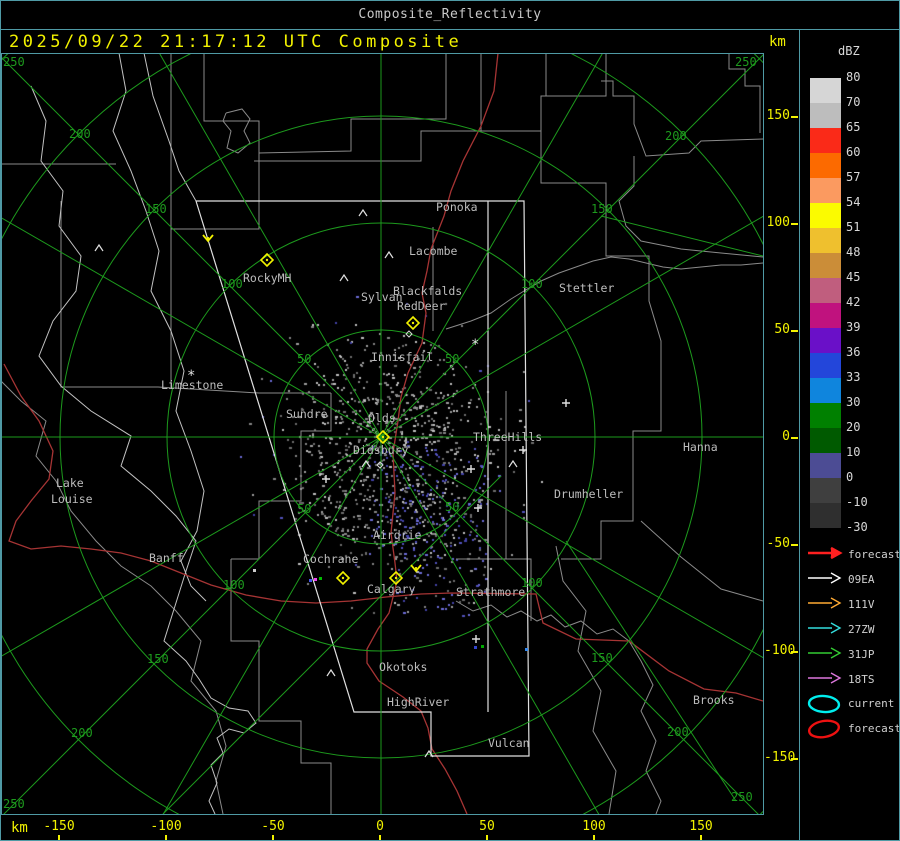  What do you see at coordinates (853, 352) in the screenshot?
I see `dbz-scale-label: 36` at bounding box center [853, 352].